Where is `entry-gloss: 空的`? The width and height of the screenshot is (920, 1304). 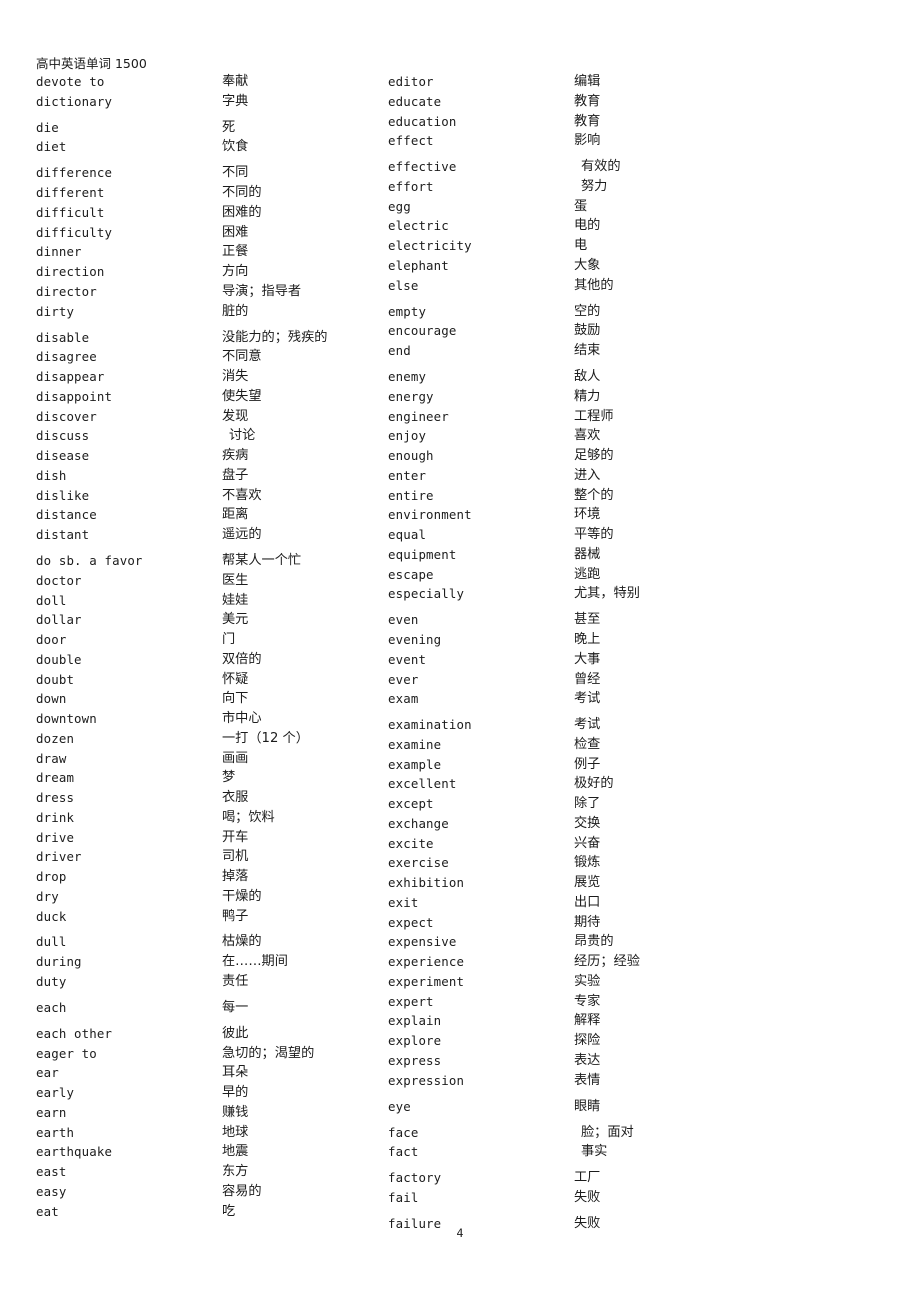 entry-gloss: 空的 is located at coordinates (587, 311).